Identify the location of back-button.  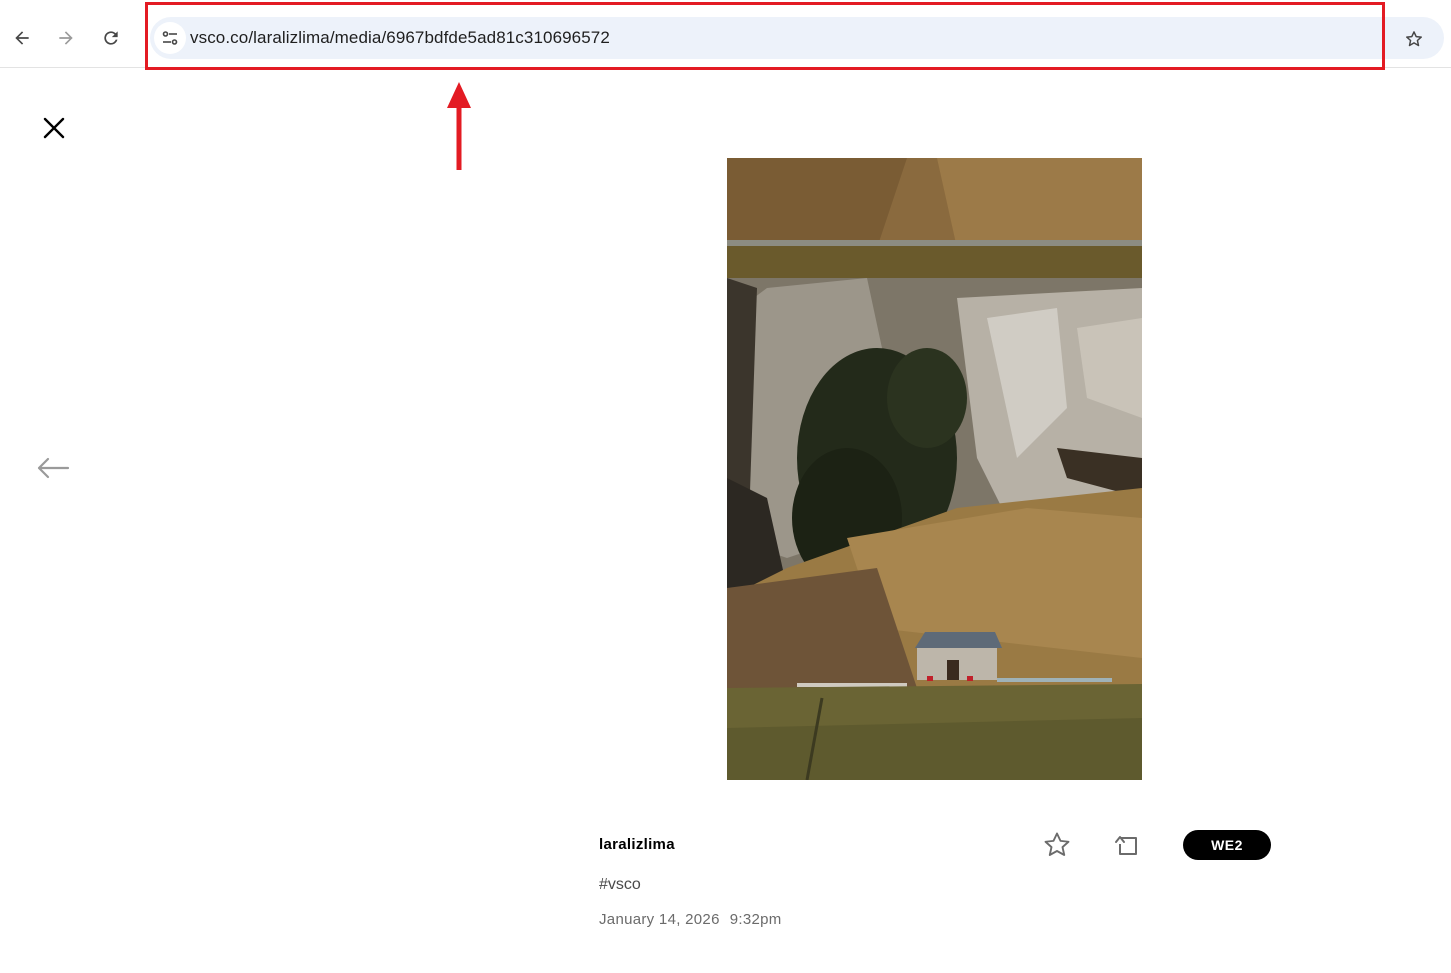
(22, 38).